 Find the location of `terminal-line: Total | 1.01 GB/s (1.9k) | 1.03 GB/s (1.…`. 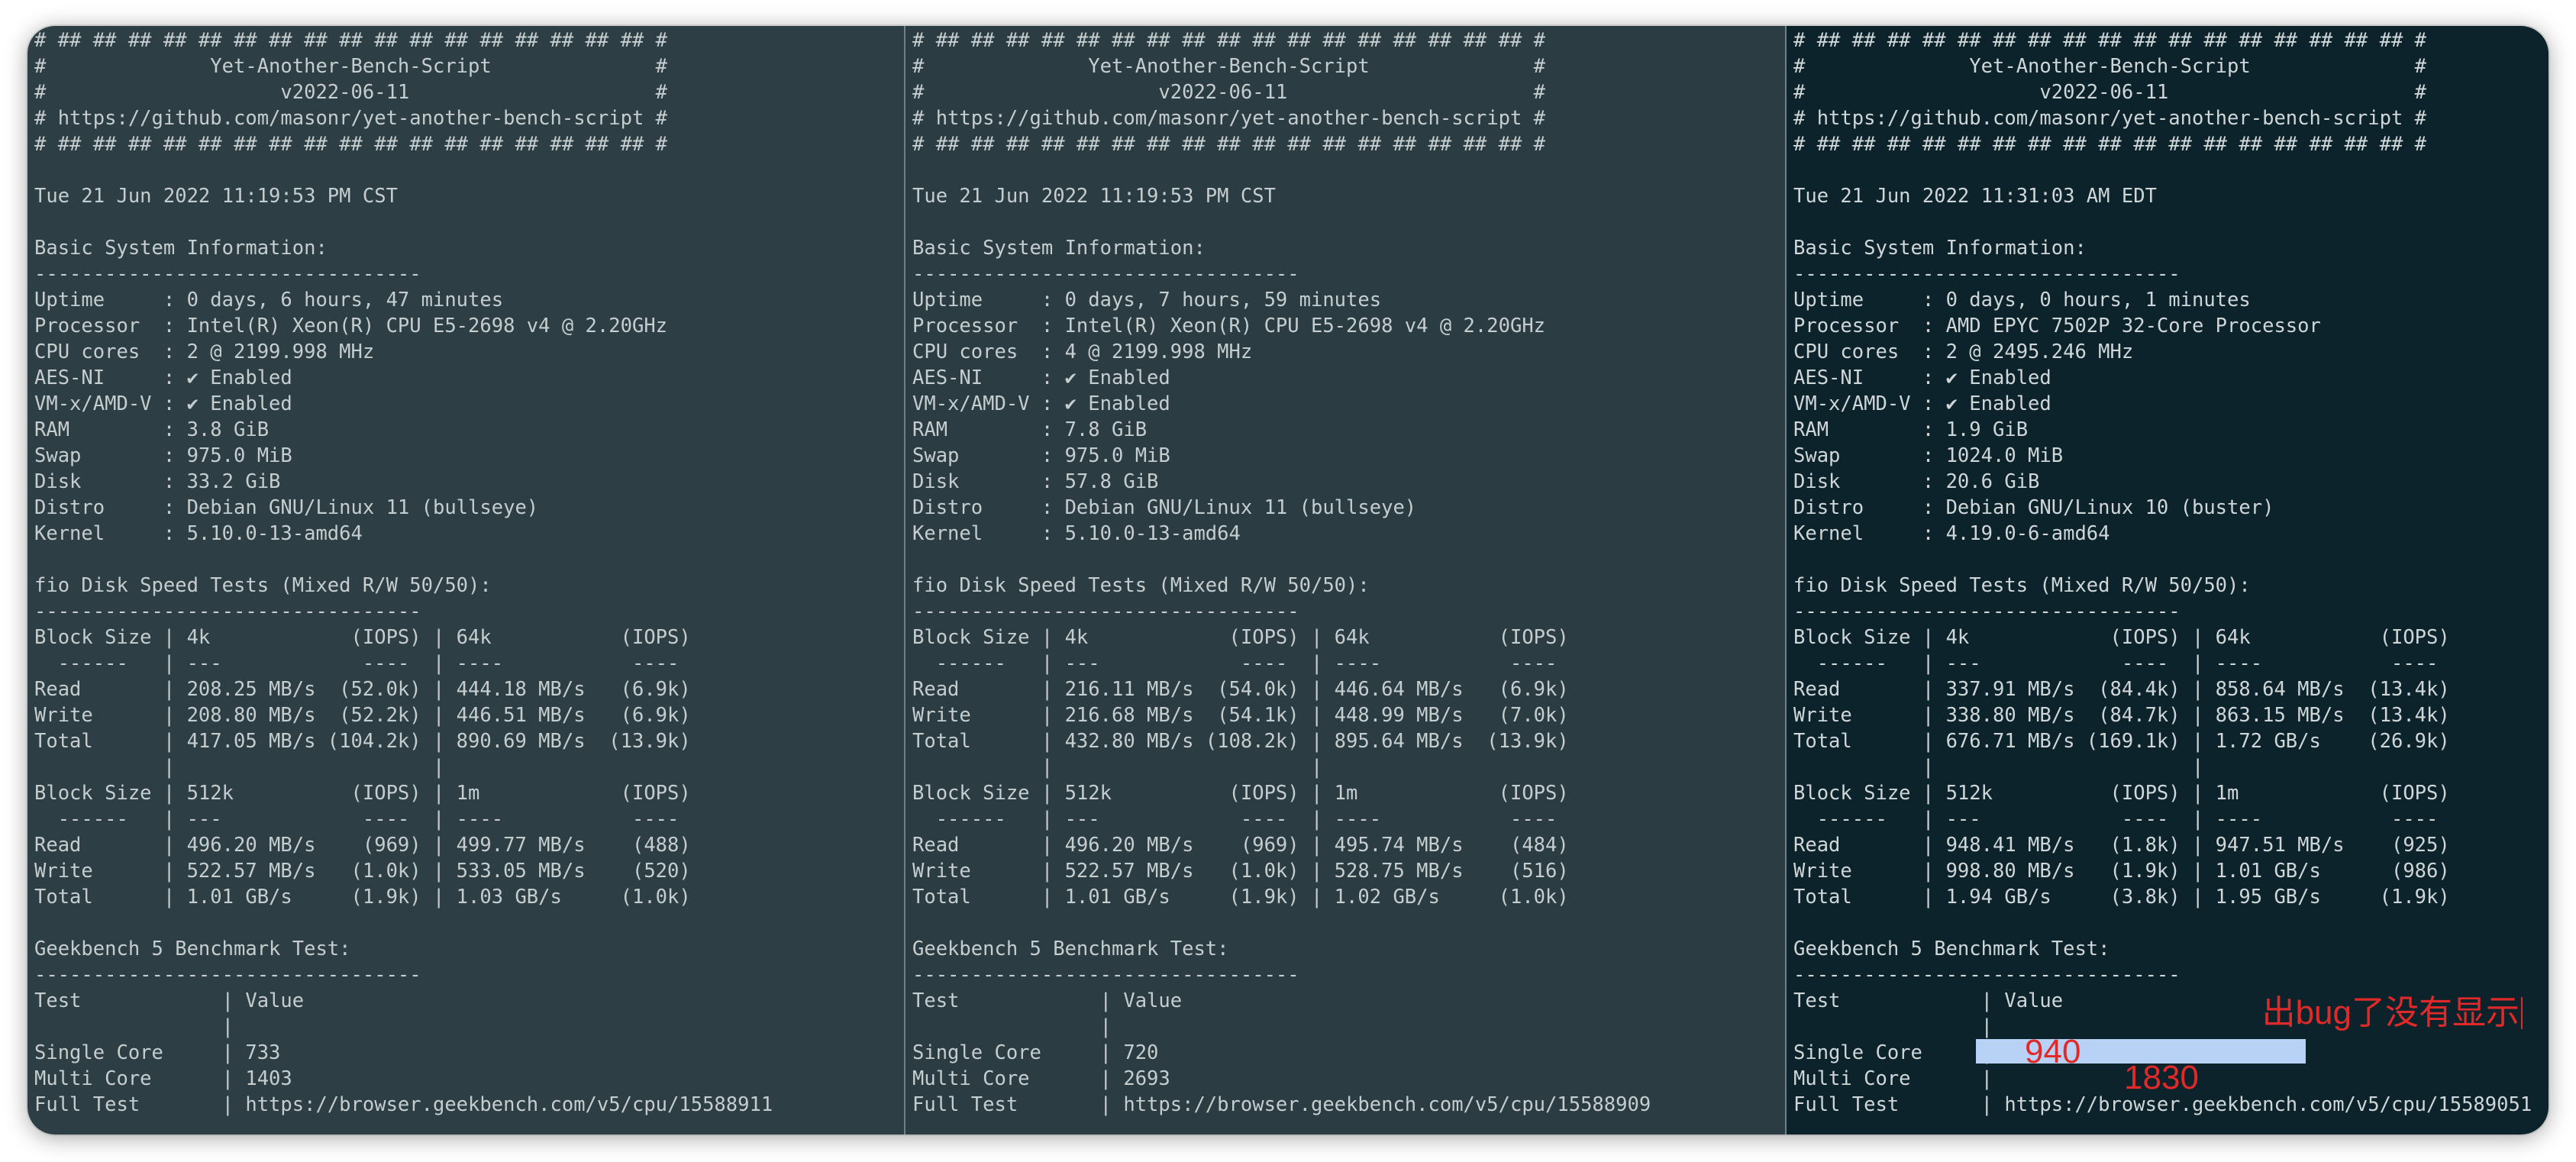

terminal-line: Total | 1.01 GB/s (1.9k) | 1.03 GB/s (1.… is located at coordinates (362, 897).